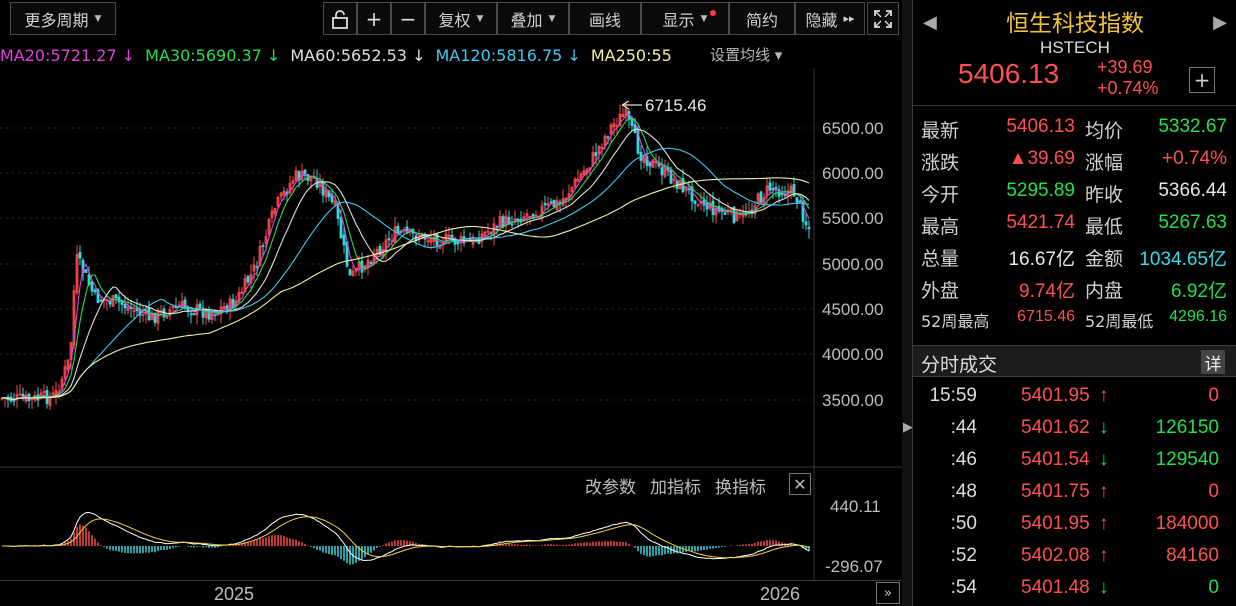 The width and height of the screenshot is (1236, 606). Describe the element at coordinates (1187, 459) in the screenshot. I see `trade-volume: 129540` at that location.